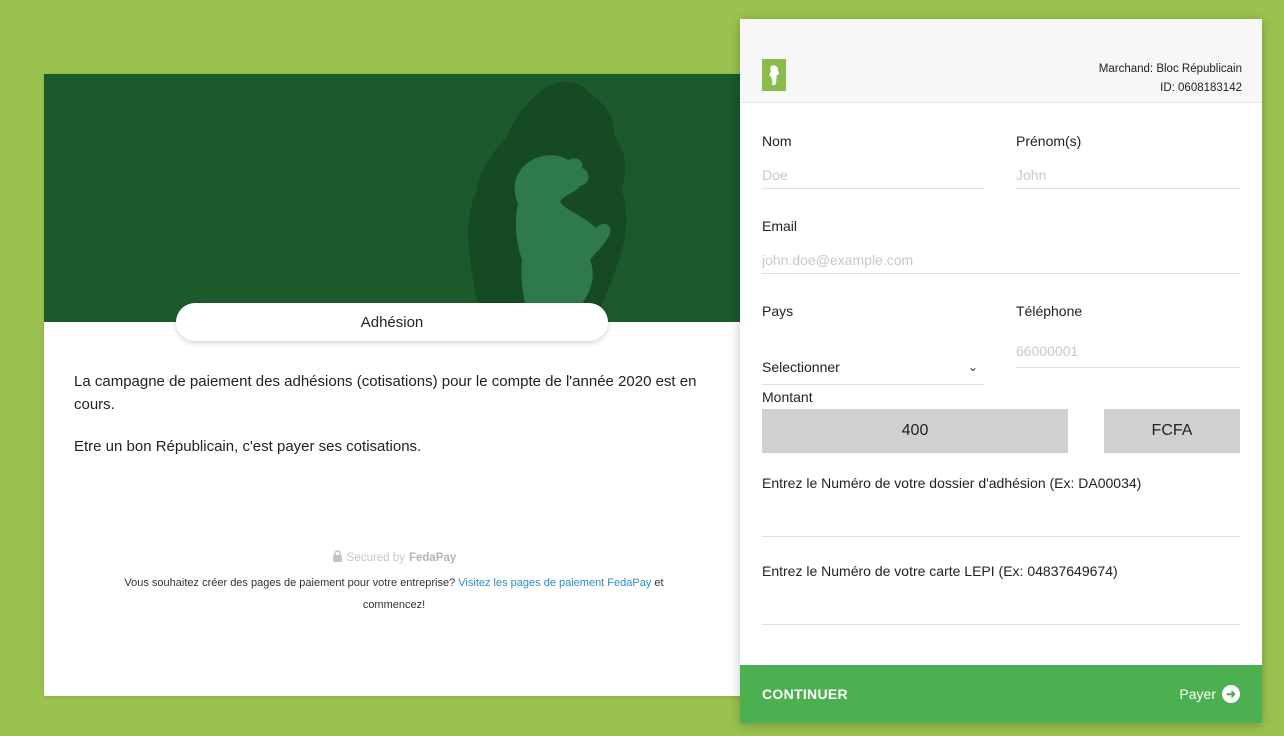 This screenshot has width=1284, height=736. I want to click on nom-label: Nom, so click(777, 141).